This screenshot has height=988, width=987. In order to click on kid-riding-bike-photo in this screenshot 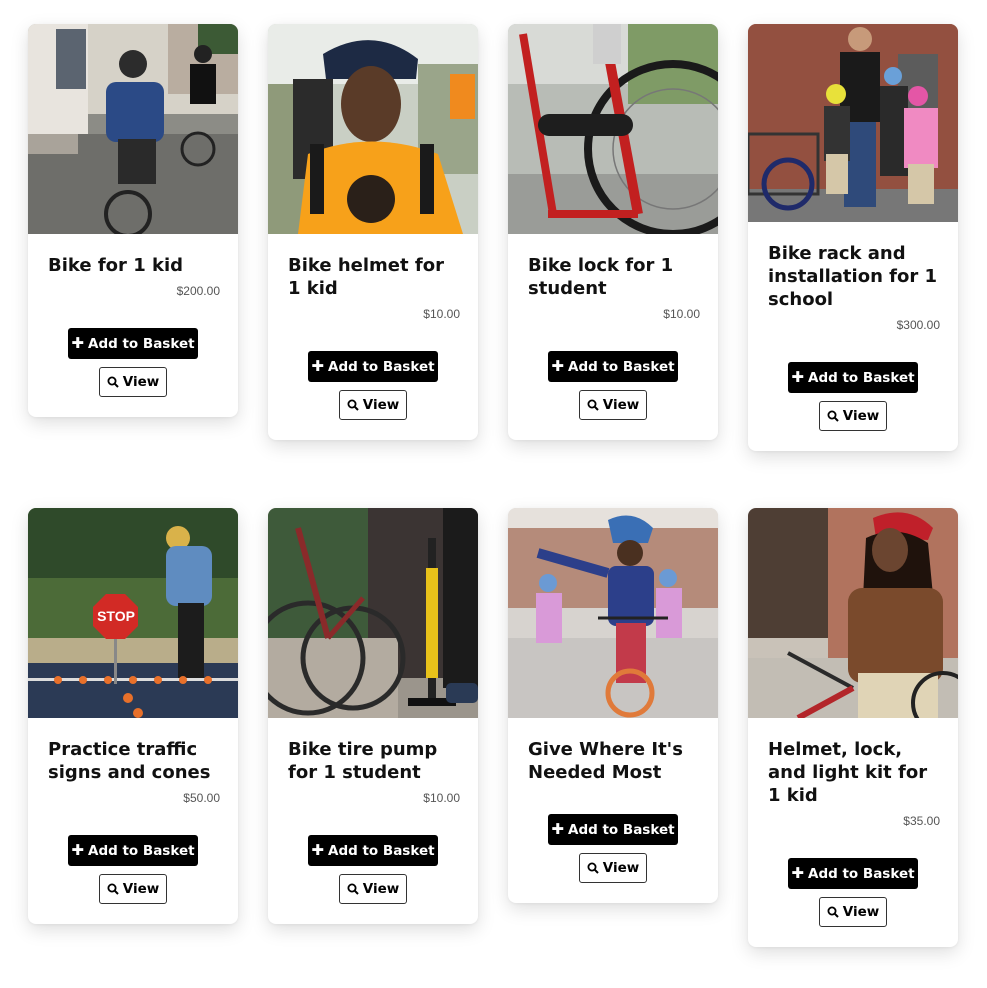, I will do `click(133, 129)`.